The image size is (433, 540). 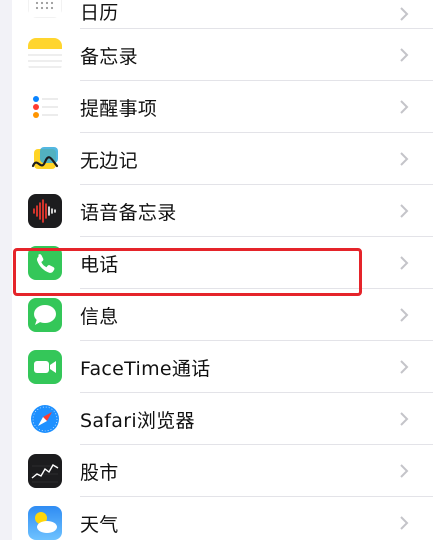 What do you see at coordinates (137, 420) in the screenshot?
I see `settings-row-label: Safari浏览器` at bounding box center [137, 420].